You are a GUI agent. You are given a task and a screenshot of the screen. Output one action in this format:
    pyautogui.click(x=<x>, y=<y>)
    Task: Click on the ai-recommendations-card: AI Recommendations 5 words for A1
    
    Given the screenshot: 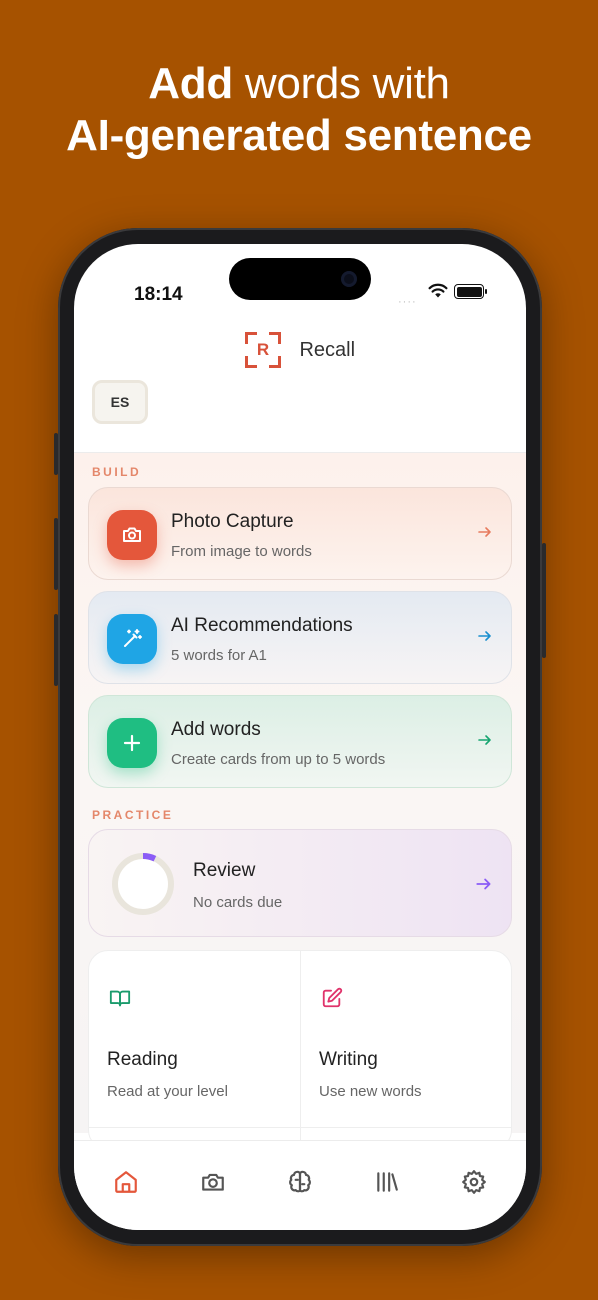 What is the action you would take?
    pyautogui.click(x=300, y=637)
    